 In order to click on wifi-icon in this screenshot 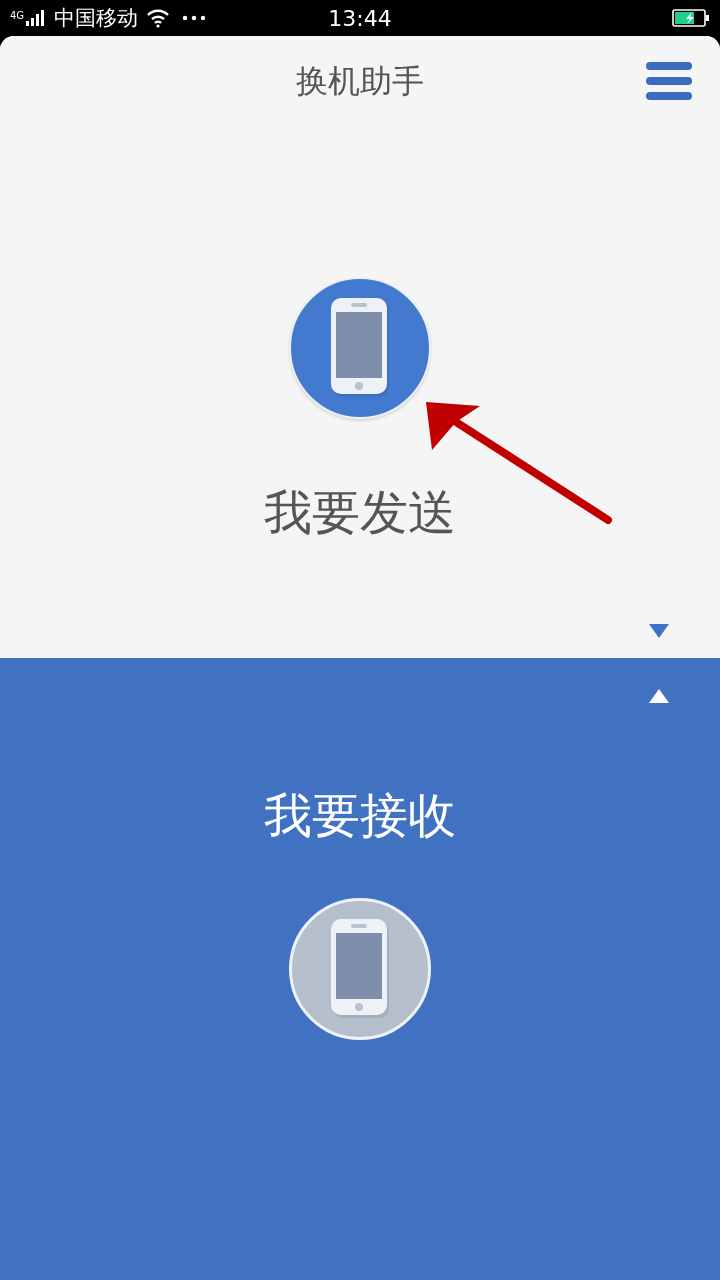, I will do `click(158, 18)`.